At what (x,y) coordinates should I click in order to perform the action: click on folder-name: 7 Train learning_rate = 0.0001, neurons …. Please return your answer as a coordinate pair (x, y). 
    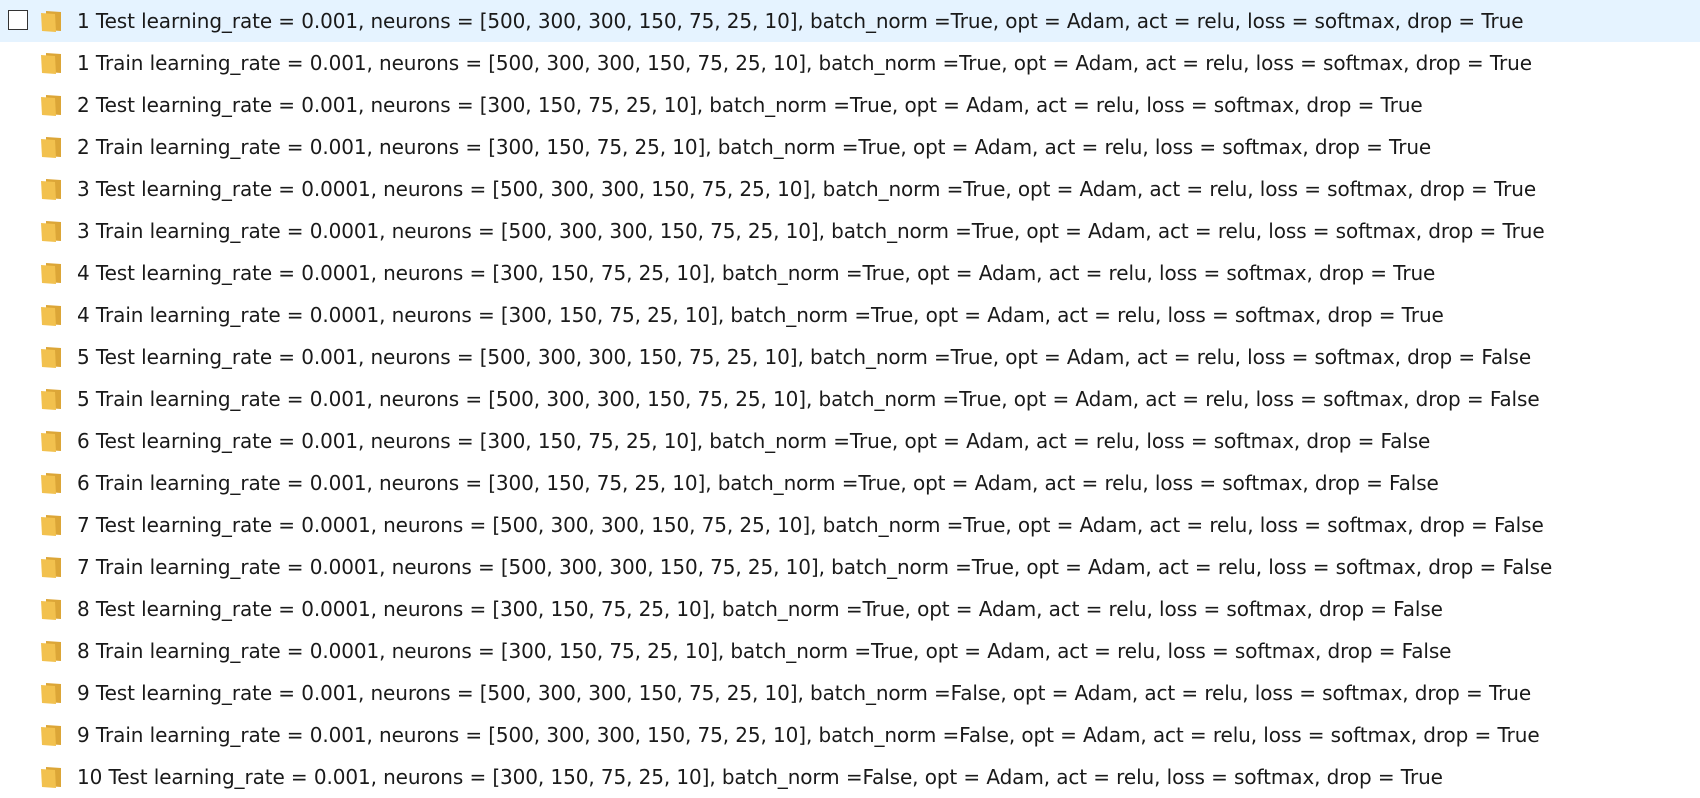
    Looking at the image, I should click on (814, 567).